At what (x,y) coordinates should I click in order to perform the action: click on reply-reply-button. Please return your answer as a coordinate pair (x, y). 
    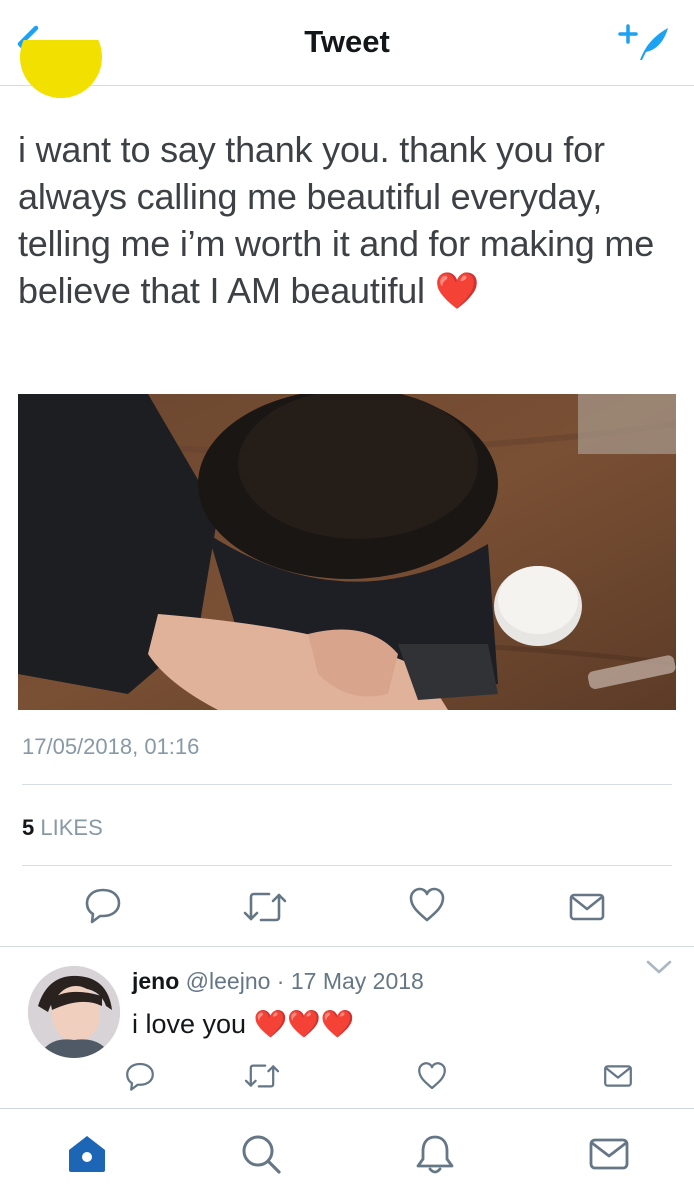
    Looking at the image, I should click on (140, 1076).